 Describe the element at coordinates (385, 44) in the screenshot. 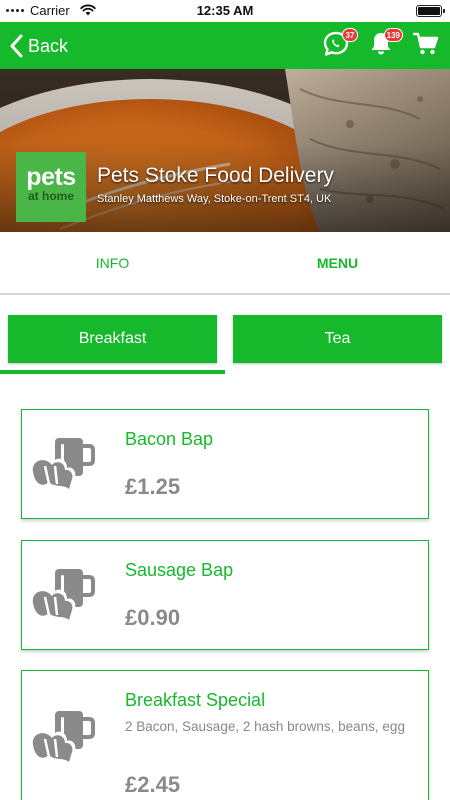

I see `notifications-button: 139` at that location.